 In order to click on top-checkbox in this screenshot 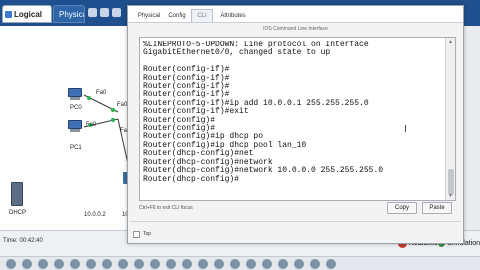, I will do `click(136, 234)`.